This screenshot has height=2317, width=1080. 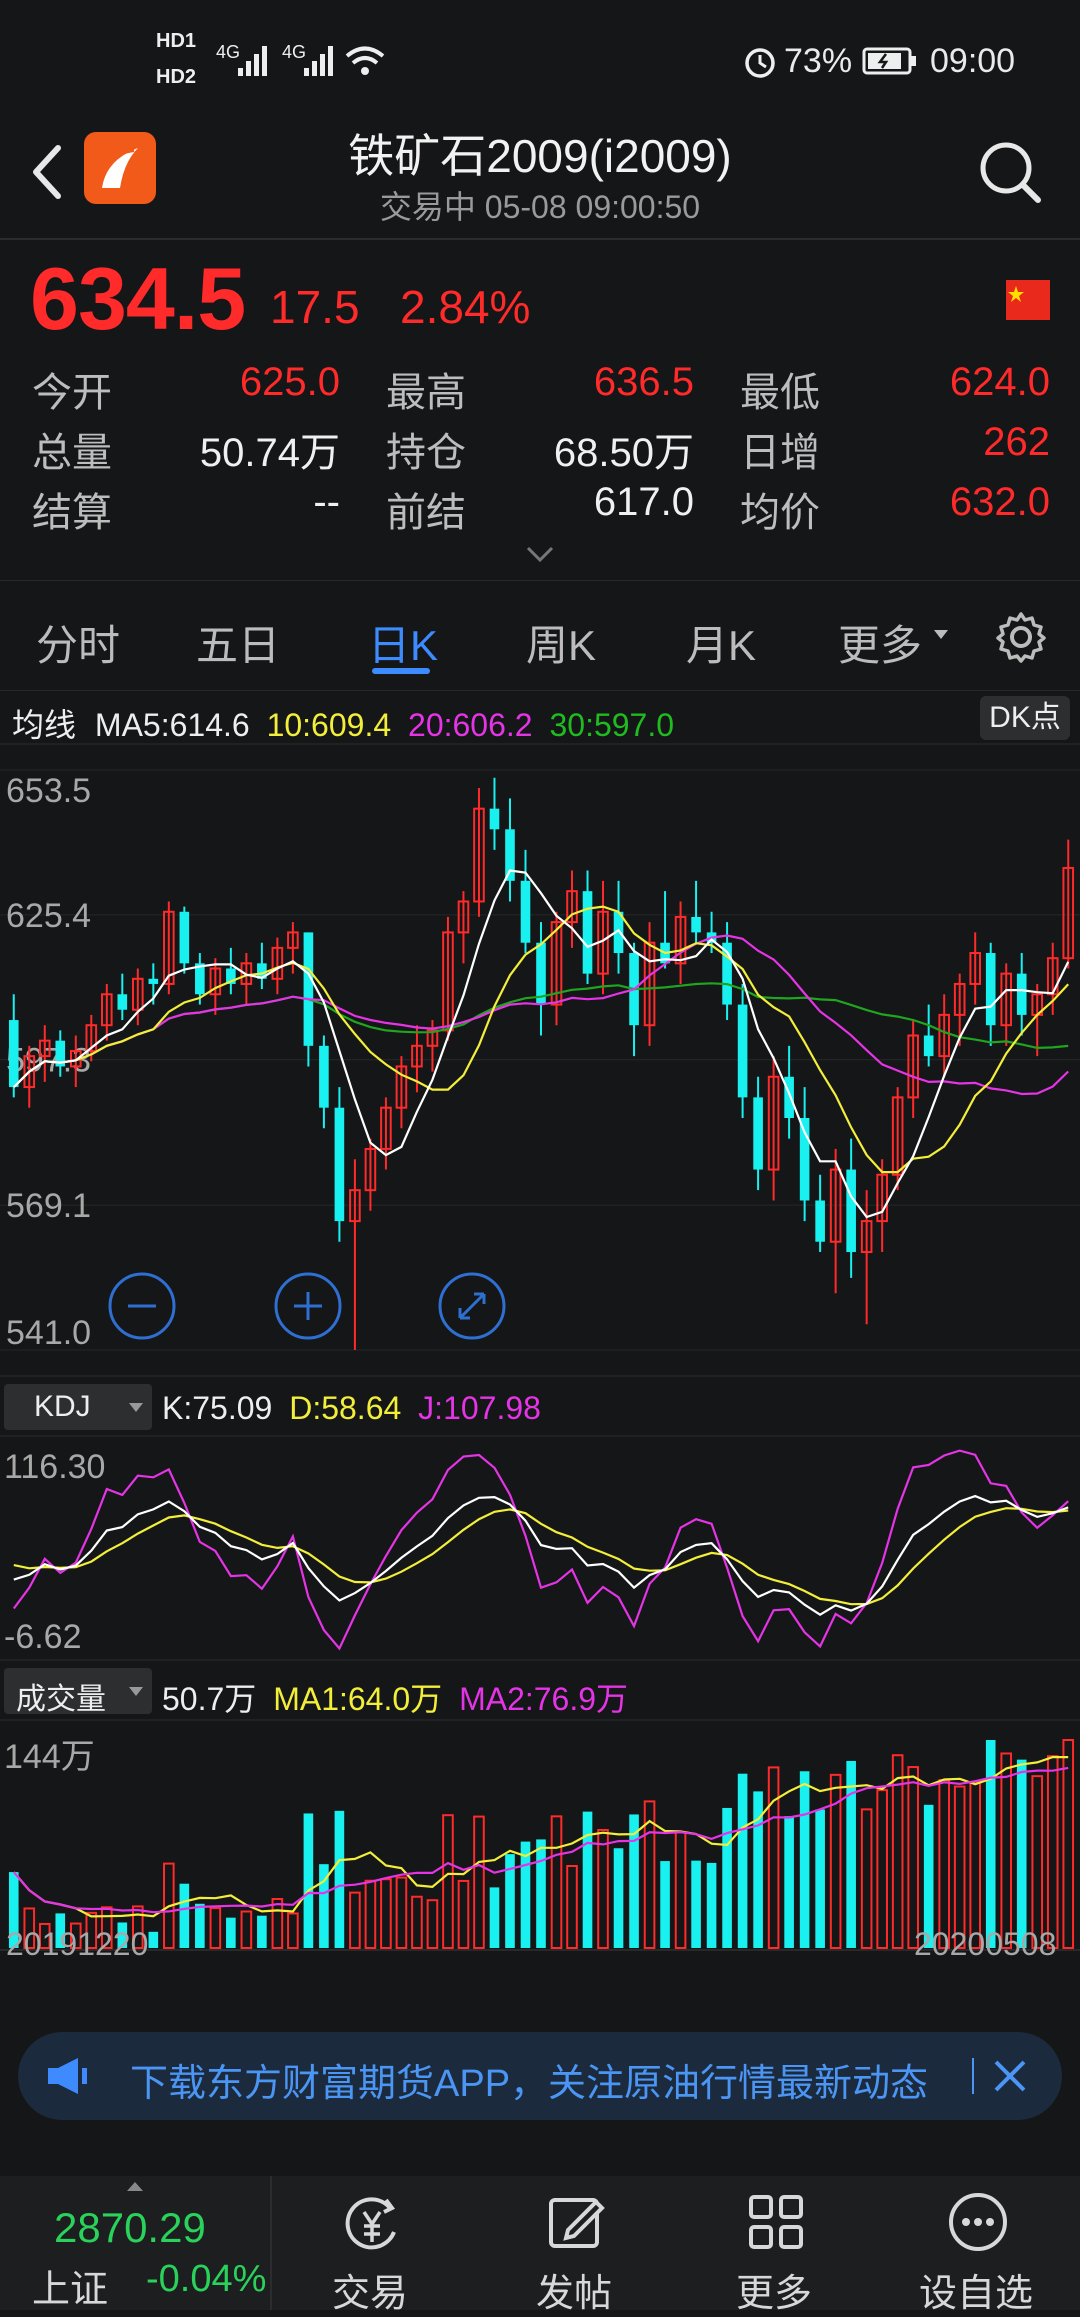 I want to click on index-value: 2870.29, so click(x=130, y=2227).